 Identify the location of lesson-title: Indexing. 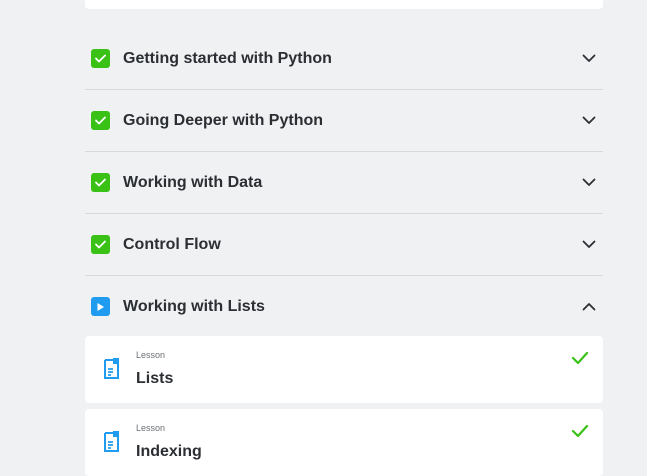
(169, 451).